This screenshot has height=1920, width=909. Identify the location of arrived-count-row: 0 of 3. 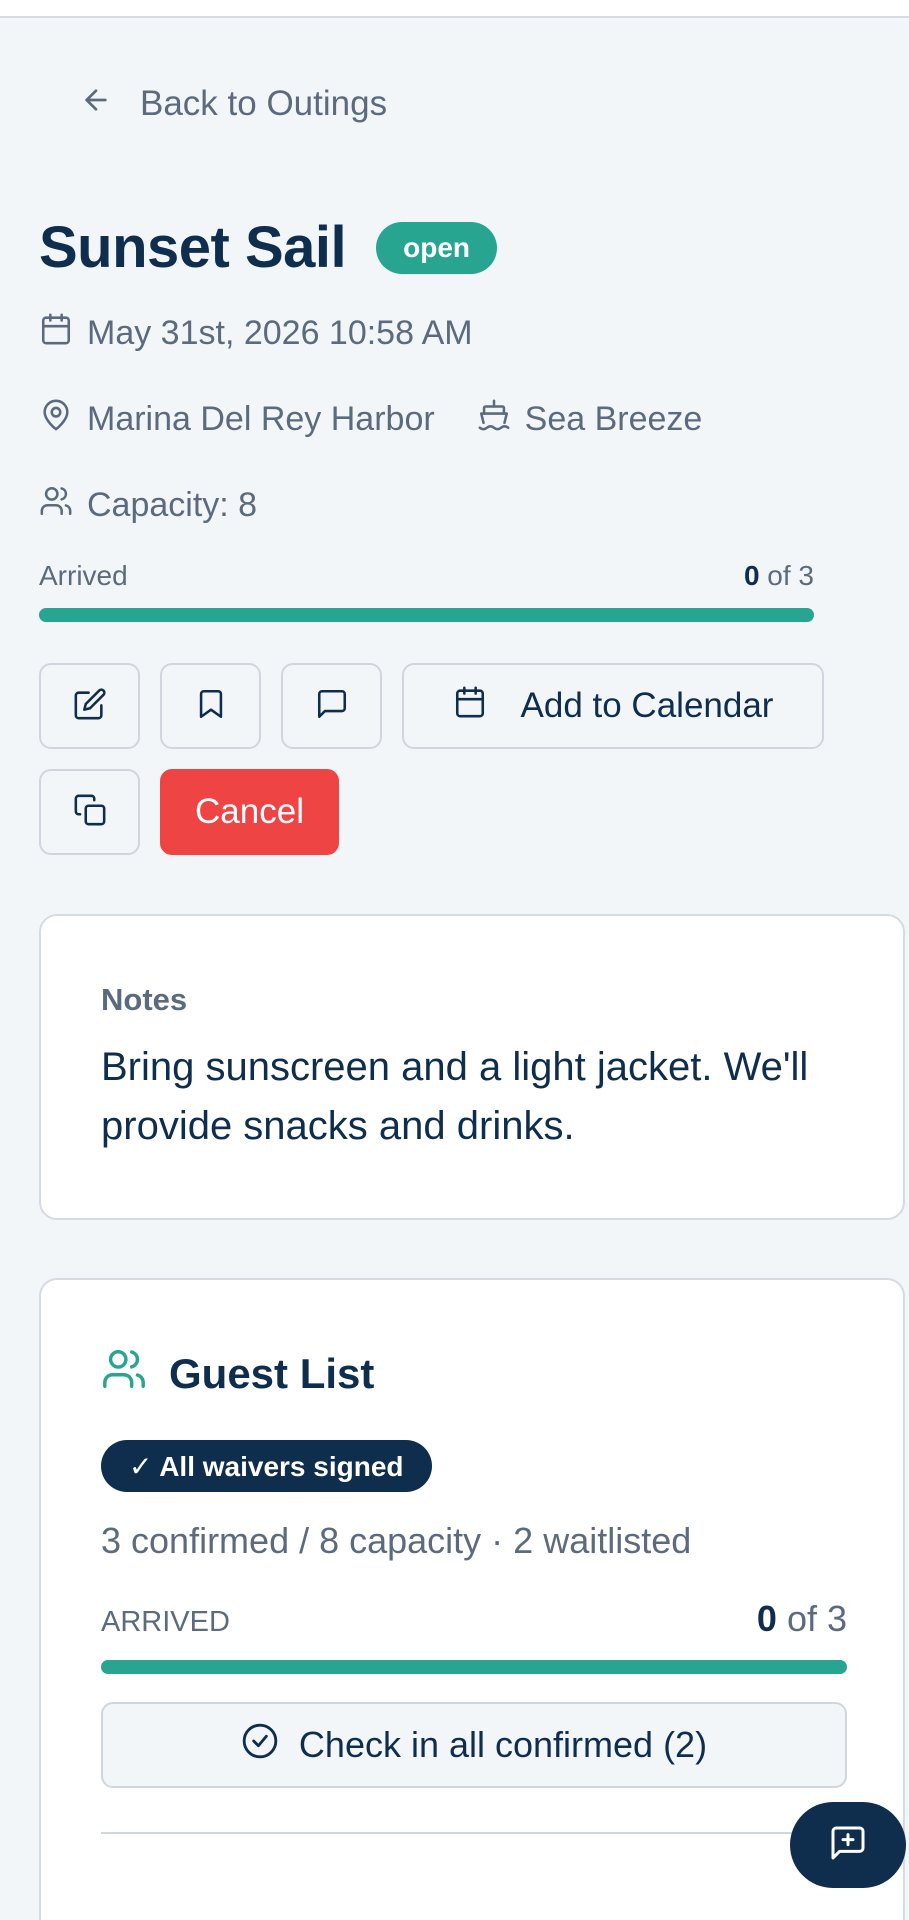
(779, 576).